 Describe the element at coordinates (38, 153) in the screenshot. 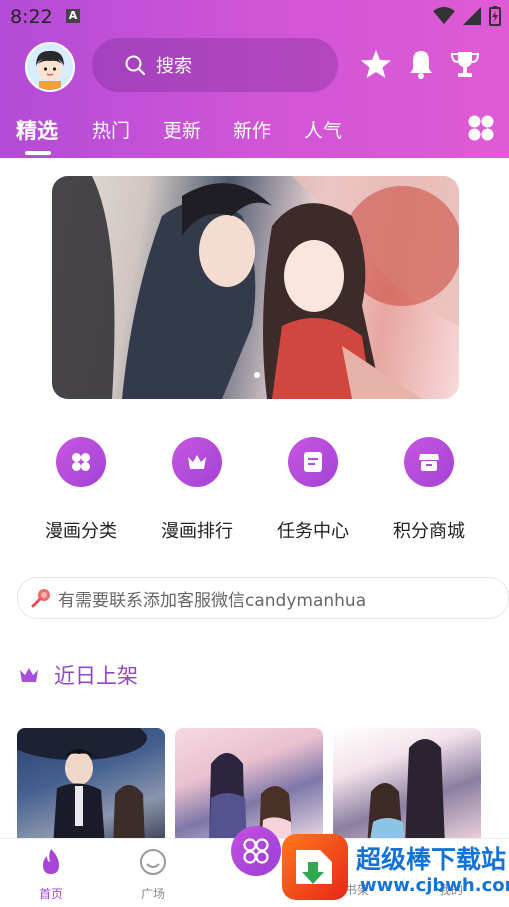

I see `active-tab-indicator` at that location.